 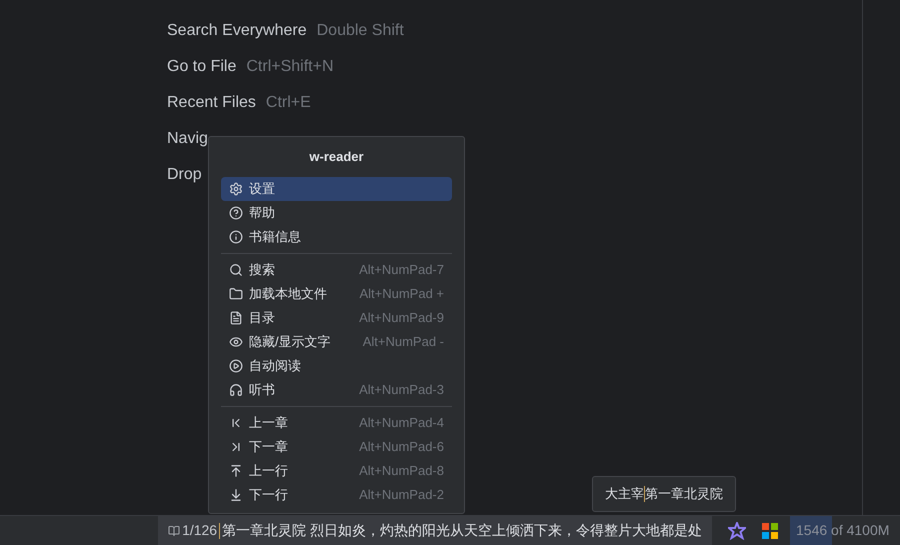 What do you see at coordinates (236, 495) in the screenshot?
I see `arrow-down-icon` at bounding box center [236, 495].